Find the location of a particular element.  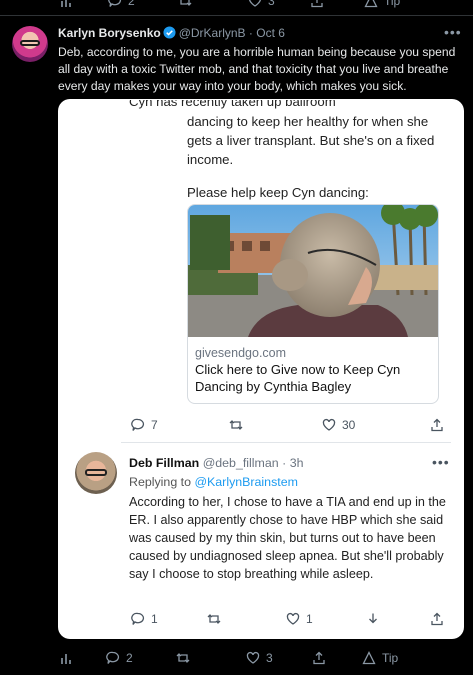

like-count: 3 is located at coordinates (269, 658).